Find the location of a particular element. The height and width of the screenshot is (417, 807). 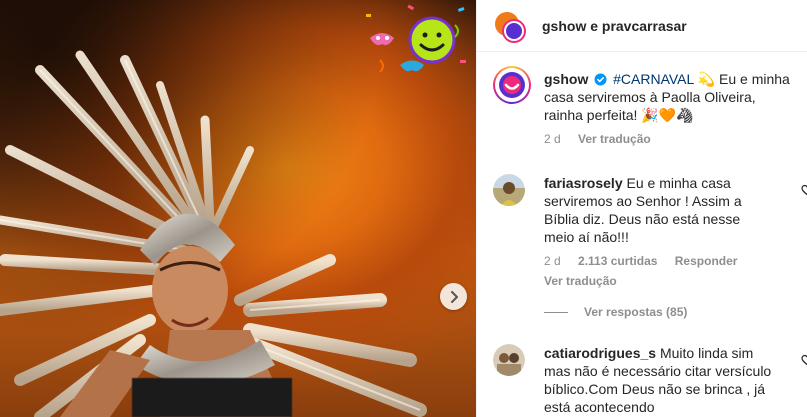

censor-bar is located at coordinates (212, 397).